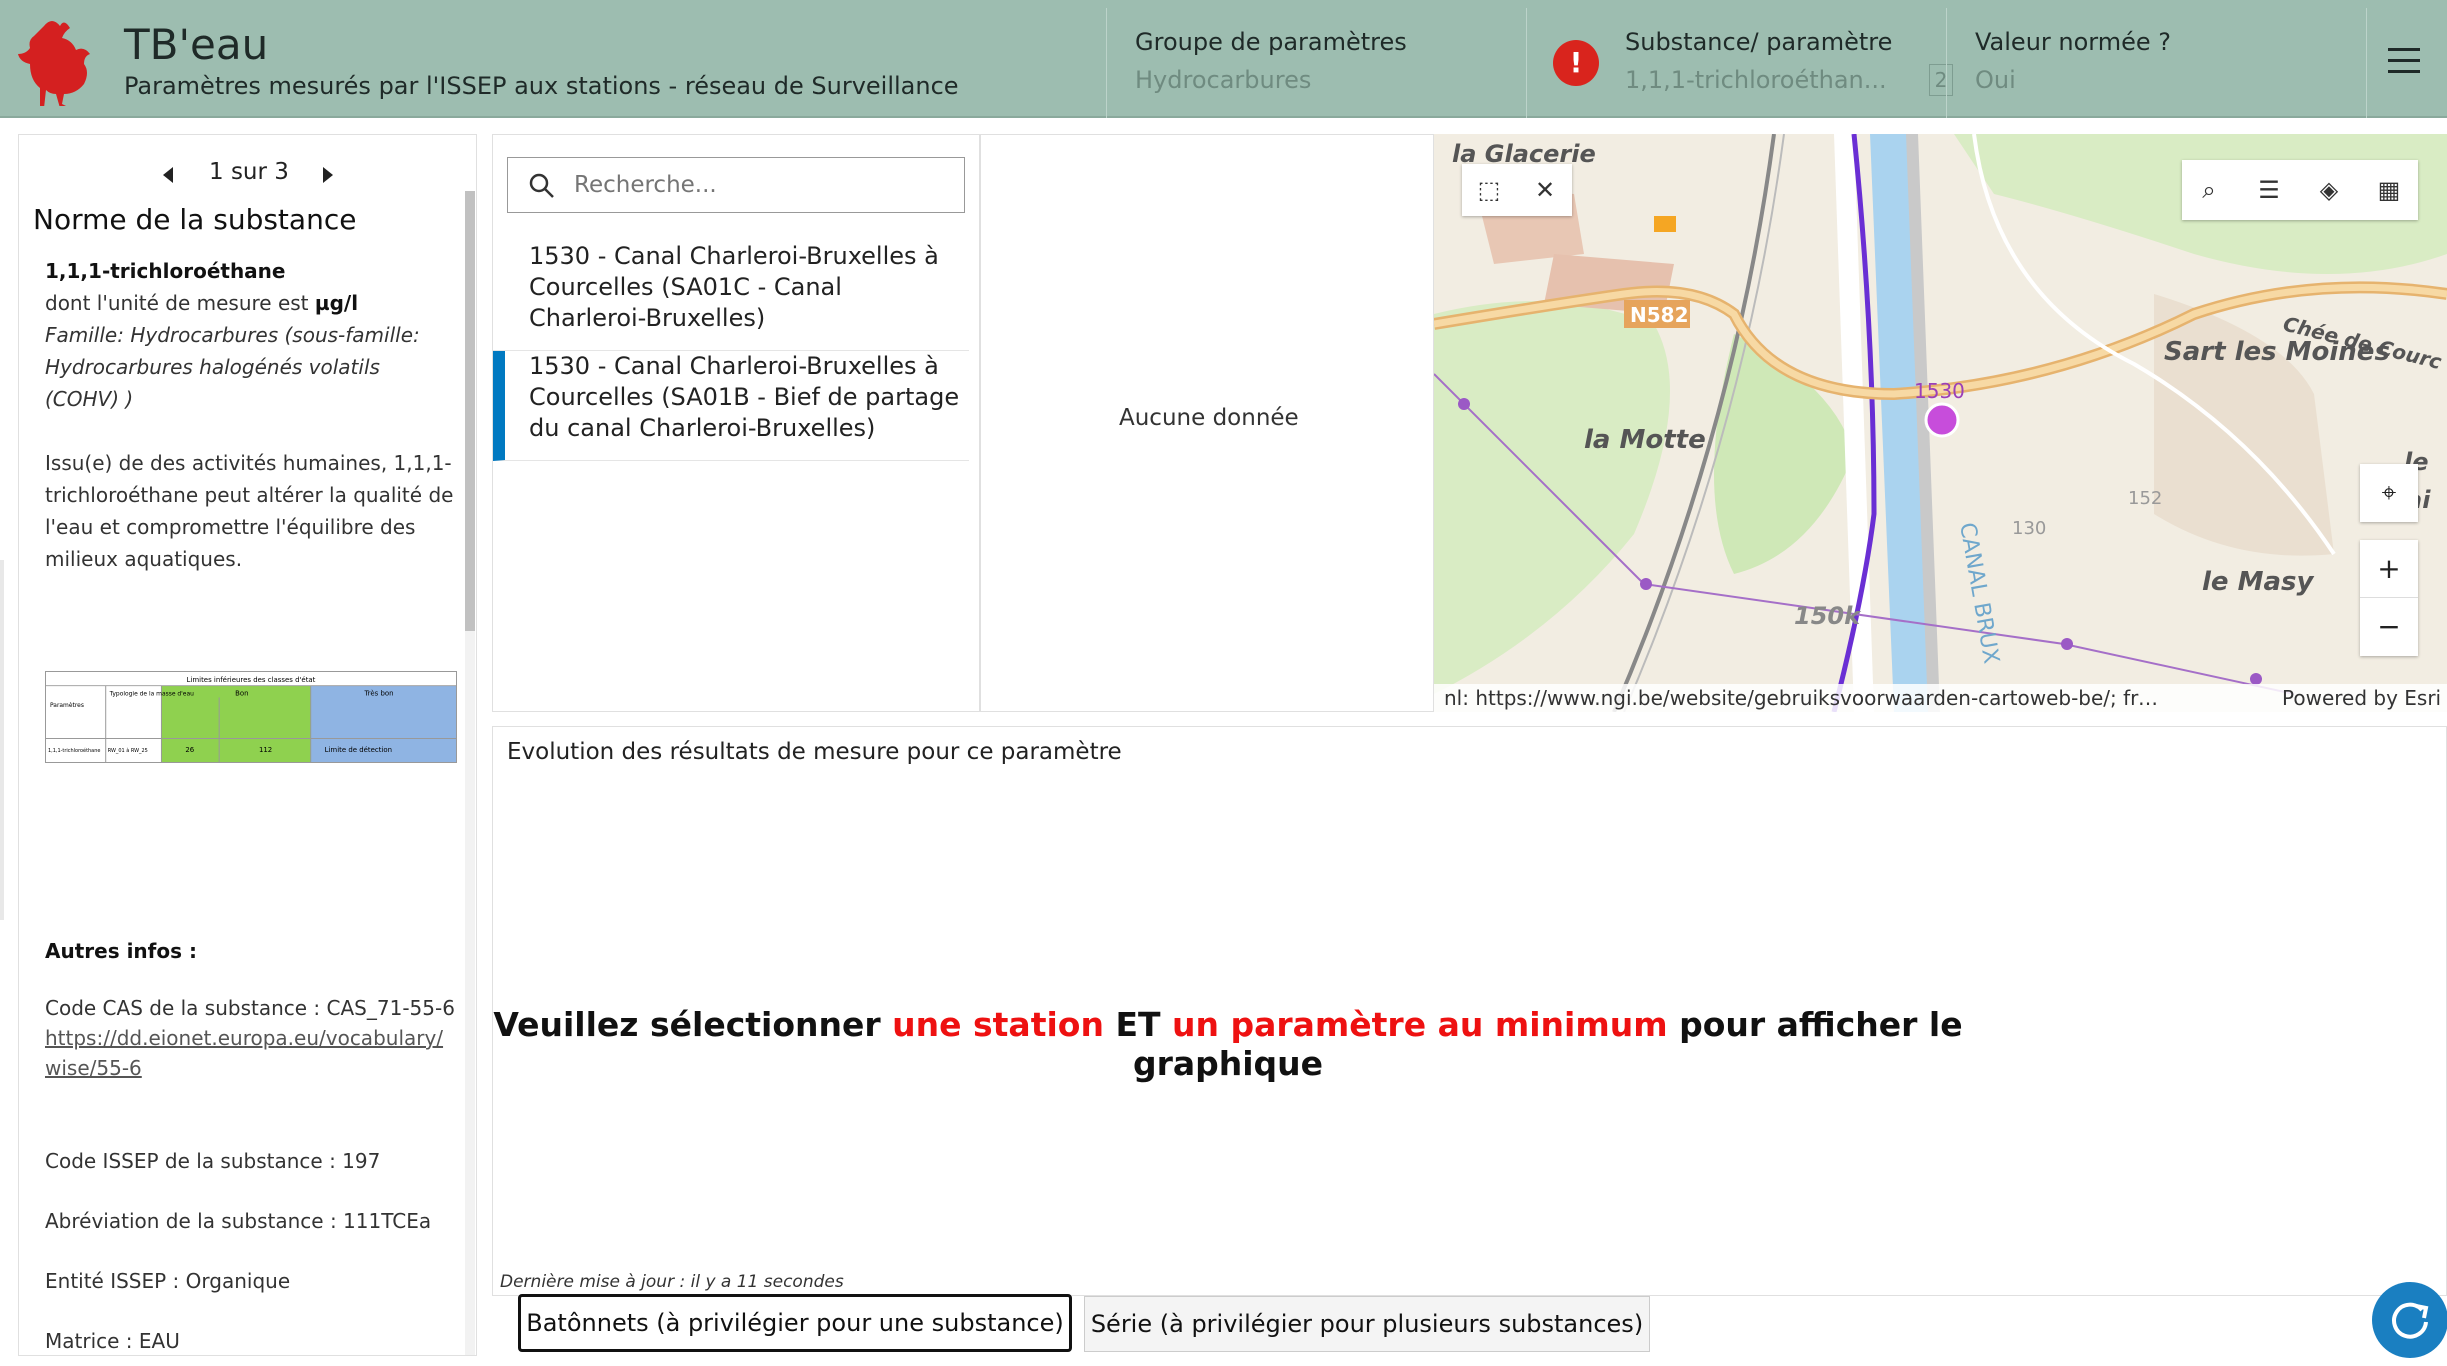  What do you see at coordinates (121, 951) in the screenshot?
I see `other-info-heading: Autres infos :` at bounding box center [121, 951].